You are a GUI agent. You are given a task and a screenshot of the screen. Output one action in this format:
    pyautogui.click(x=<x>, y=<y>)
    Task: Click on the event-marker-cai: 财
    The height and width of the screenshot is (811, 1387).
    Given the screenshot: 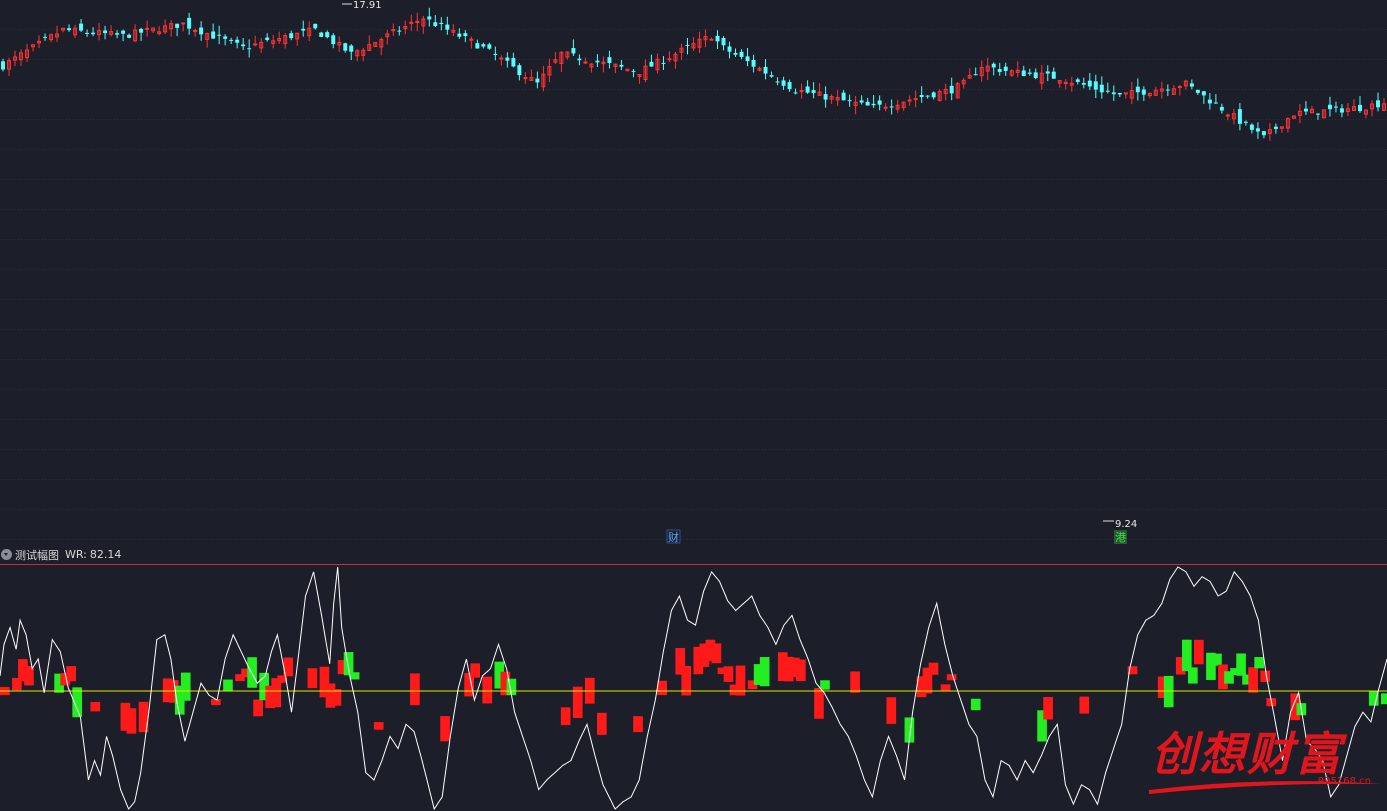 What is the action you would take?
    pyautogui.click(x=673, y=537)
    